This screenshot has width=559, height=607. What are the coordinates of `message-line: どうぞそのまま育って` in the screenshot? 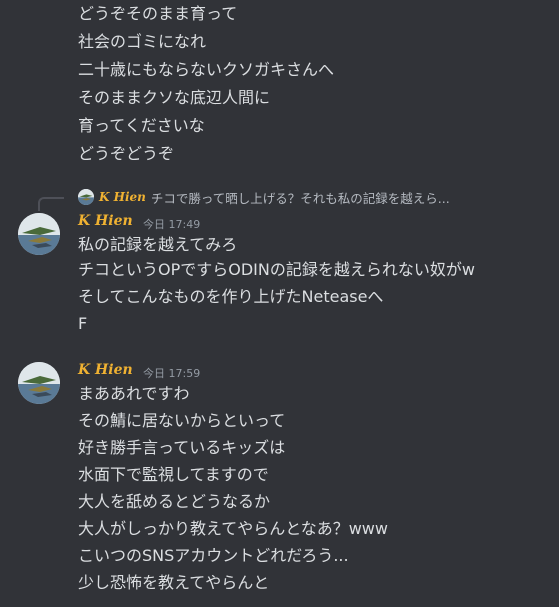 It's located at (158, 13).